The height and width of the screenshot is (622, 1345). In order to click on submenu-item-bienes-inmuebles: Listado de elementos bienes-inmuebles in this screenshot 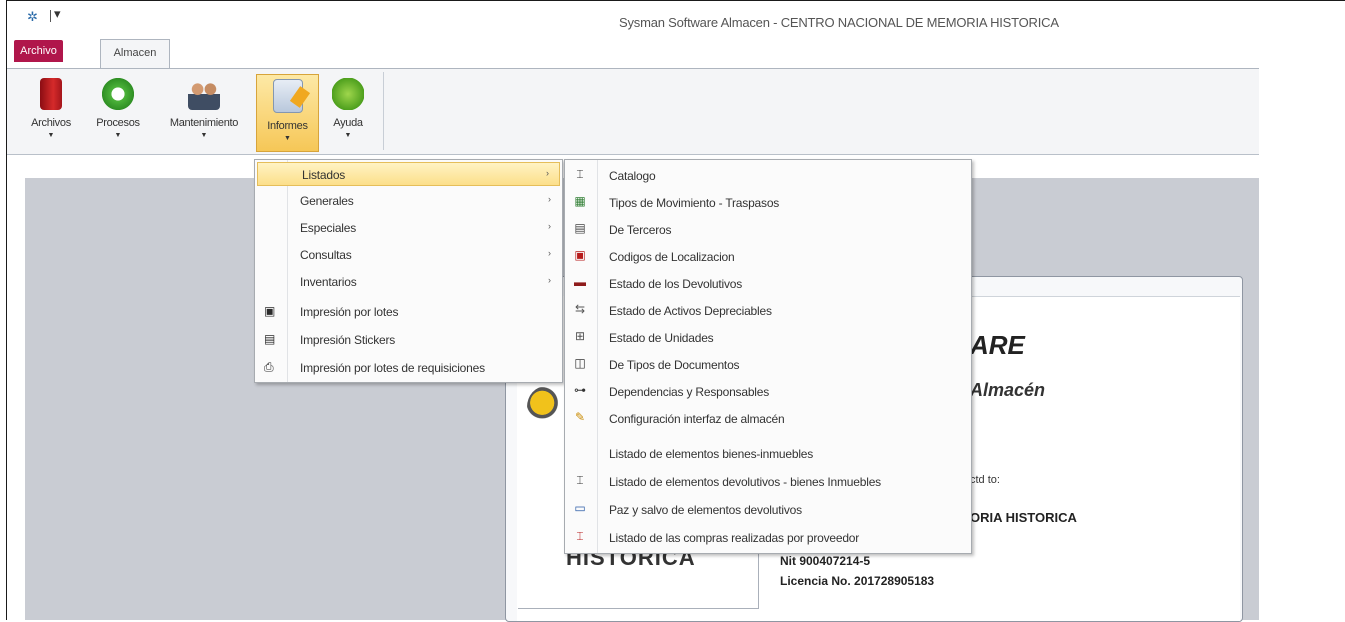, I will do `click(768, 453)`.